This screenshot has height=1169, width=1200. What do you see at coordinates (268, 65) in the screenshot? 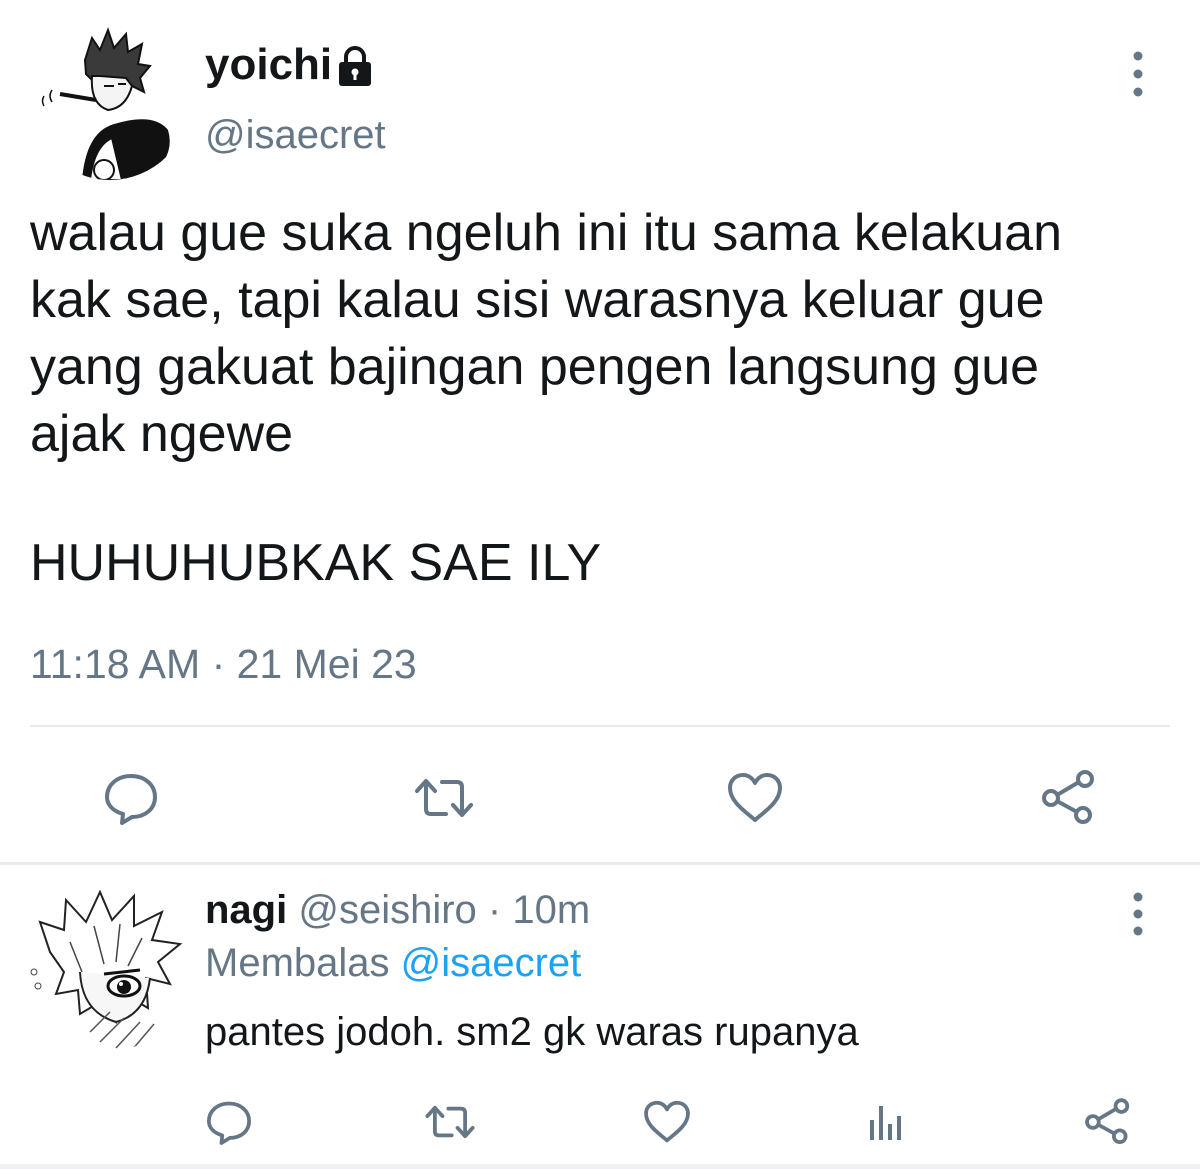
I see `display-name: yoichi` at bounding box center [268, 65].